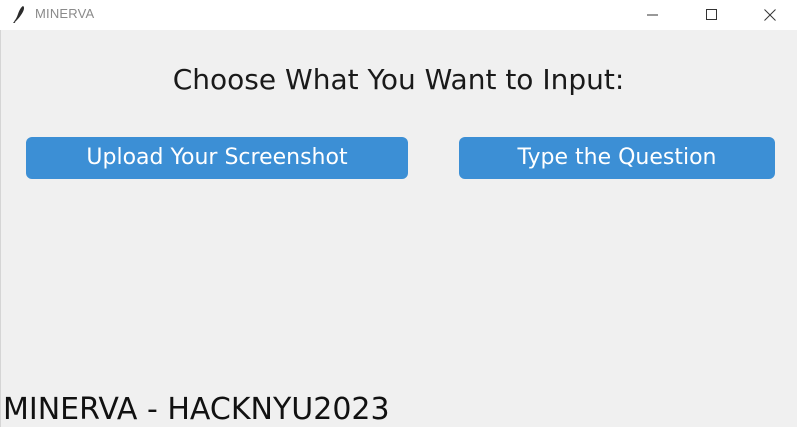 This screenshot has height=427, width=797. Describe the element at coordinates (196, 409) in the screenshot. I see `footer-label: MINERVA - HACKNYU2023` at that location.